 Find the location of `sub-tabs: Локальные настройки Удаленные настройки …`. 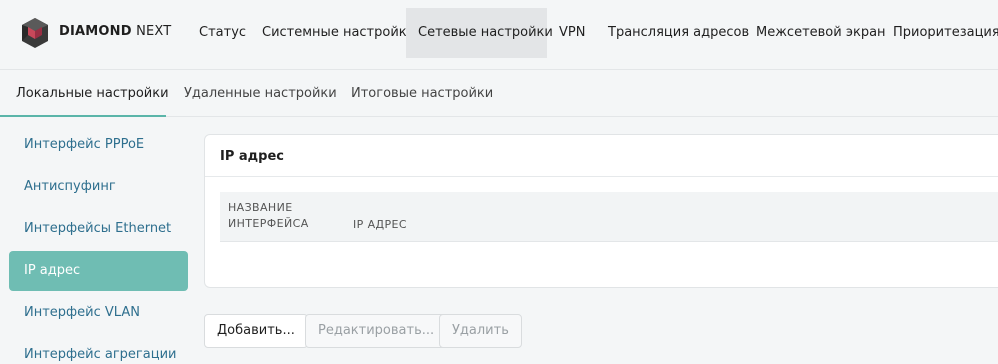

sub-tabs: Локальные настройки Удаленные настройки … is located at coordinates (499, 94).